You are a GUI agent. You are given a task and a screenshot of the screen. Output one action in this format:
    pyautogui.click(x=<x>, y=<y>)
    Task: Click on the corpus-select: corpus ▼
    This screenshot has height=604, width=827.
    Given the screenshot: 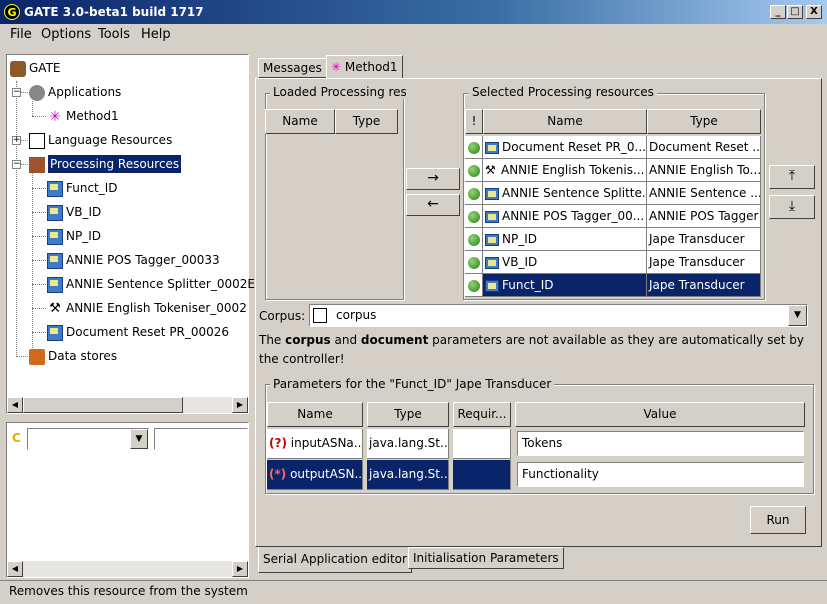 What is the action you would take?
    pyautogui.click(x=558, y=315)
    